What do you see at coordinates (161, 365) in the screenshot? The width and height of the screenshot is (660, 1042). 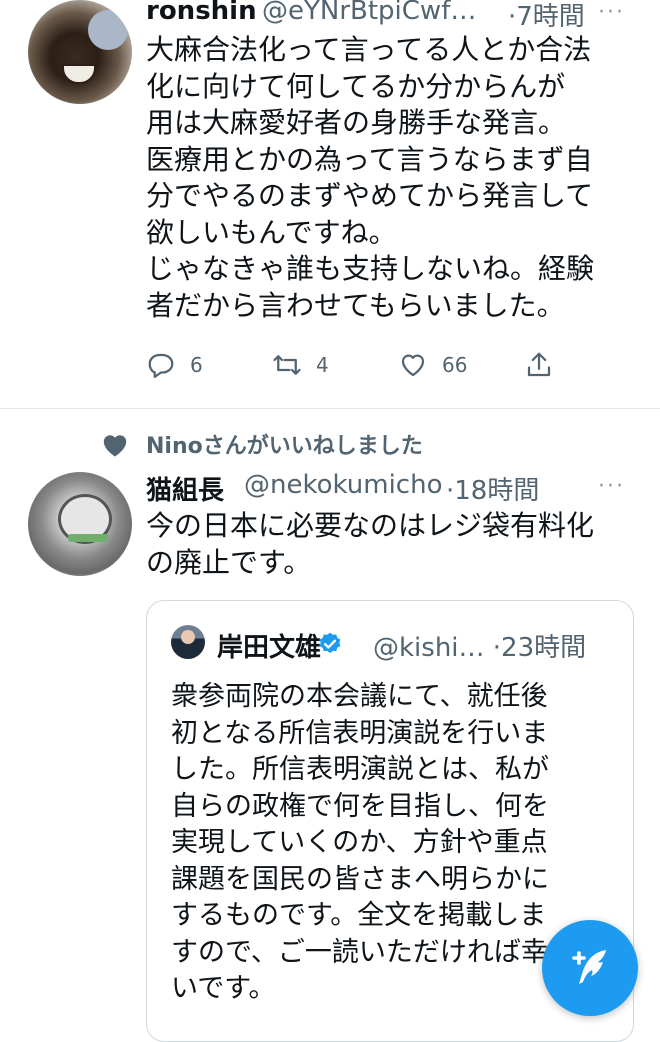 I see `reply-icon` at bounding box center [161, 365].